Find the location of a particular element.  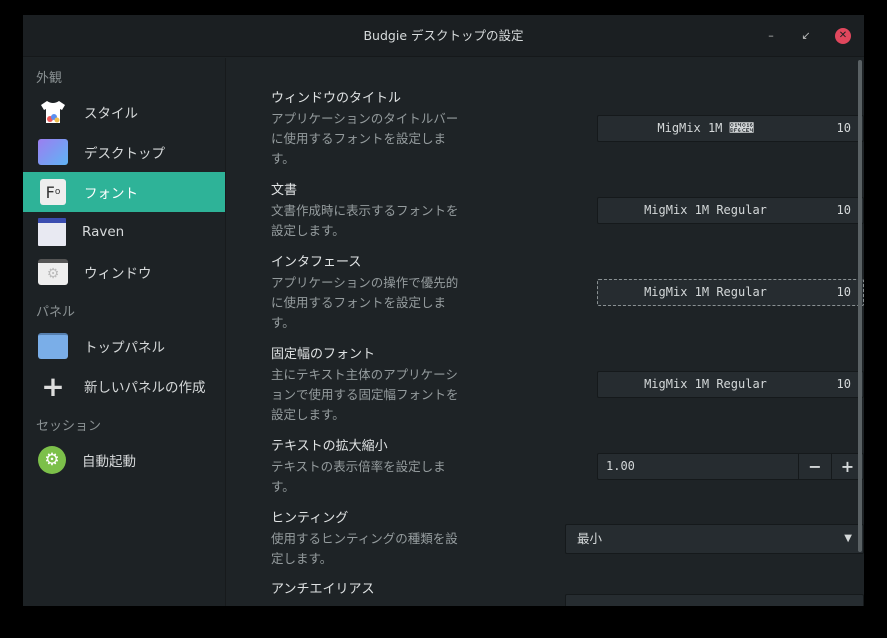

window-title: Budgie デスクトップの設定 is located at coordinates (443, 35).